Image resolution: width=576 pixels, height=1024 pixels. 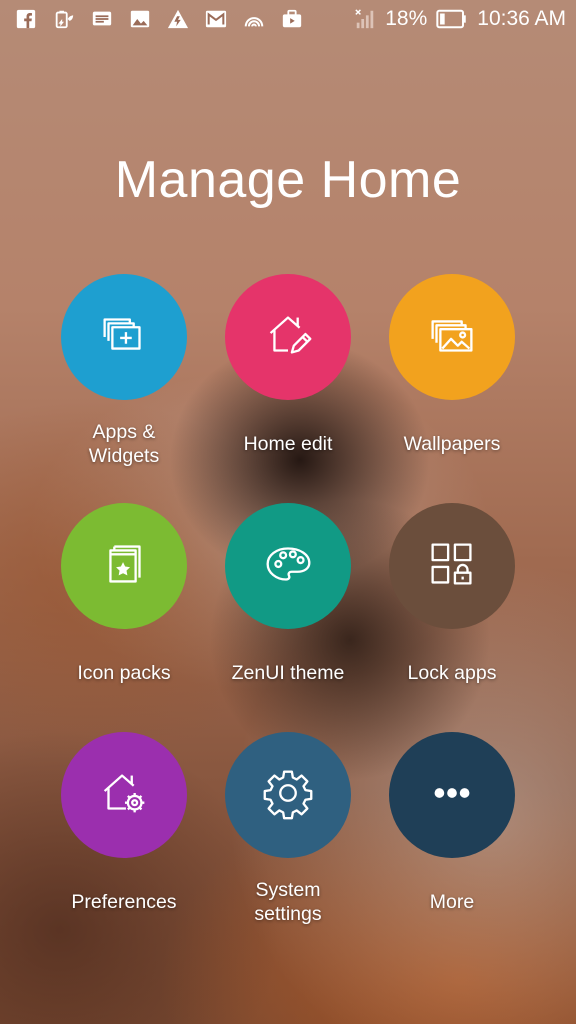 I want to click on preferences-tile: Preferences, so click(x=124, y=846).